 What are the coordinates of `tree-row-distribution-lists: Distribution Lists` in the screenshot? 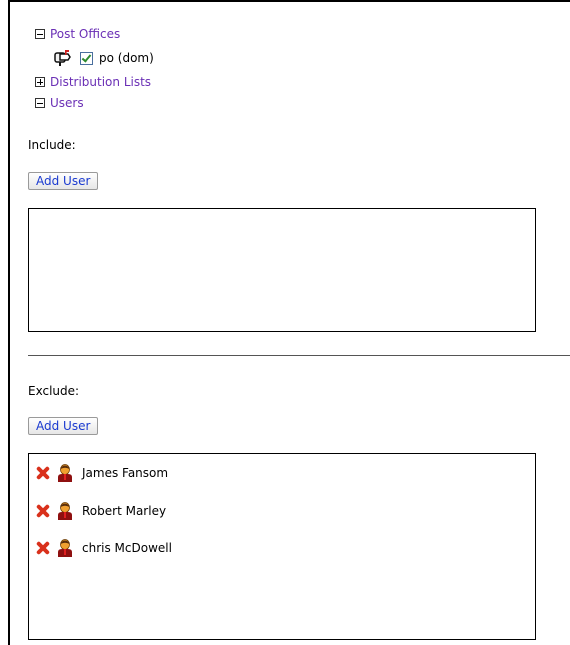 It's located at (93, 82).